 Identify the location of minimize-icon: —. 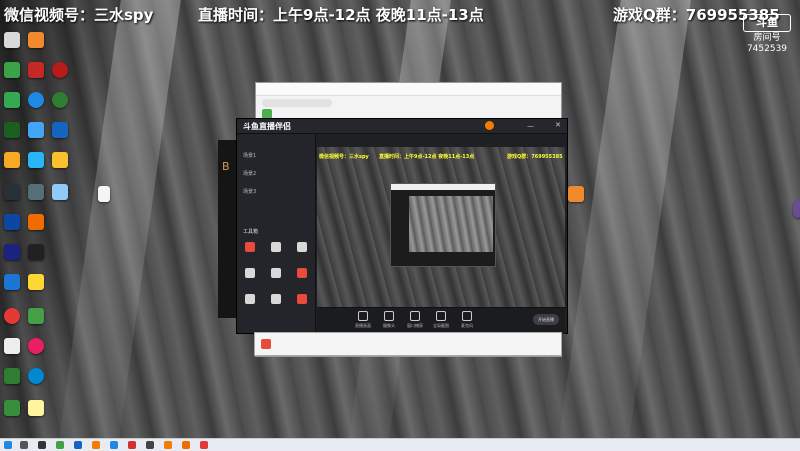
(530, 126).